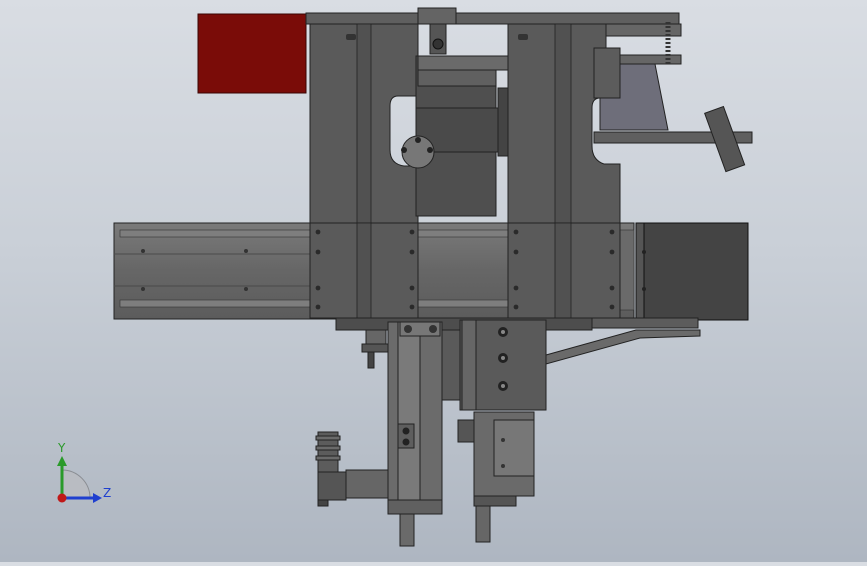 The width and height of the screenshot is (867, 566). I want to click on axis-z-label: Z, so click(107, 493).